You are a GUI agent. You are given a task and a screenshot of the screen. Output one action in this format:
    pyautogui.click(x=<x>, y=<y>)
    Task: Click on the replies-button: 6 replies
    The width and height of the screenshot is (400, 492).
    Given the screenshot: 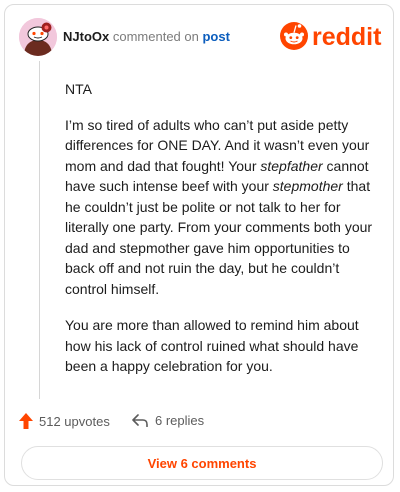 What is the action you would take?
    pyautogui.click(x=168, y=420)
    